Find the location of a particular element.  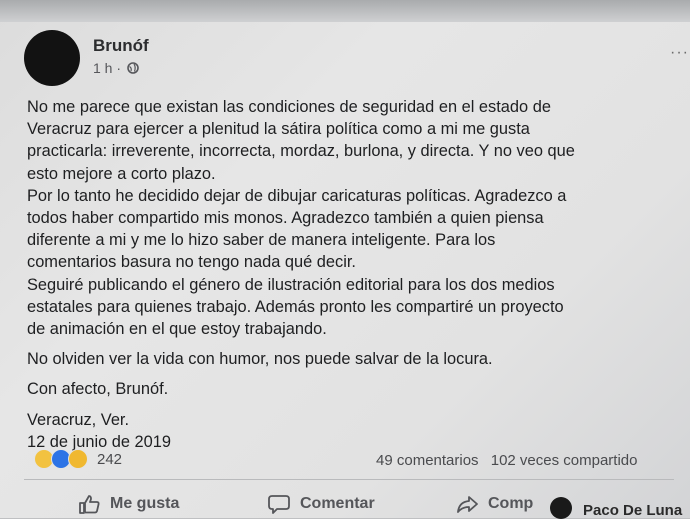

post-line: esto mejore a corto plazo. is located at coordinates (121, 173).